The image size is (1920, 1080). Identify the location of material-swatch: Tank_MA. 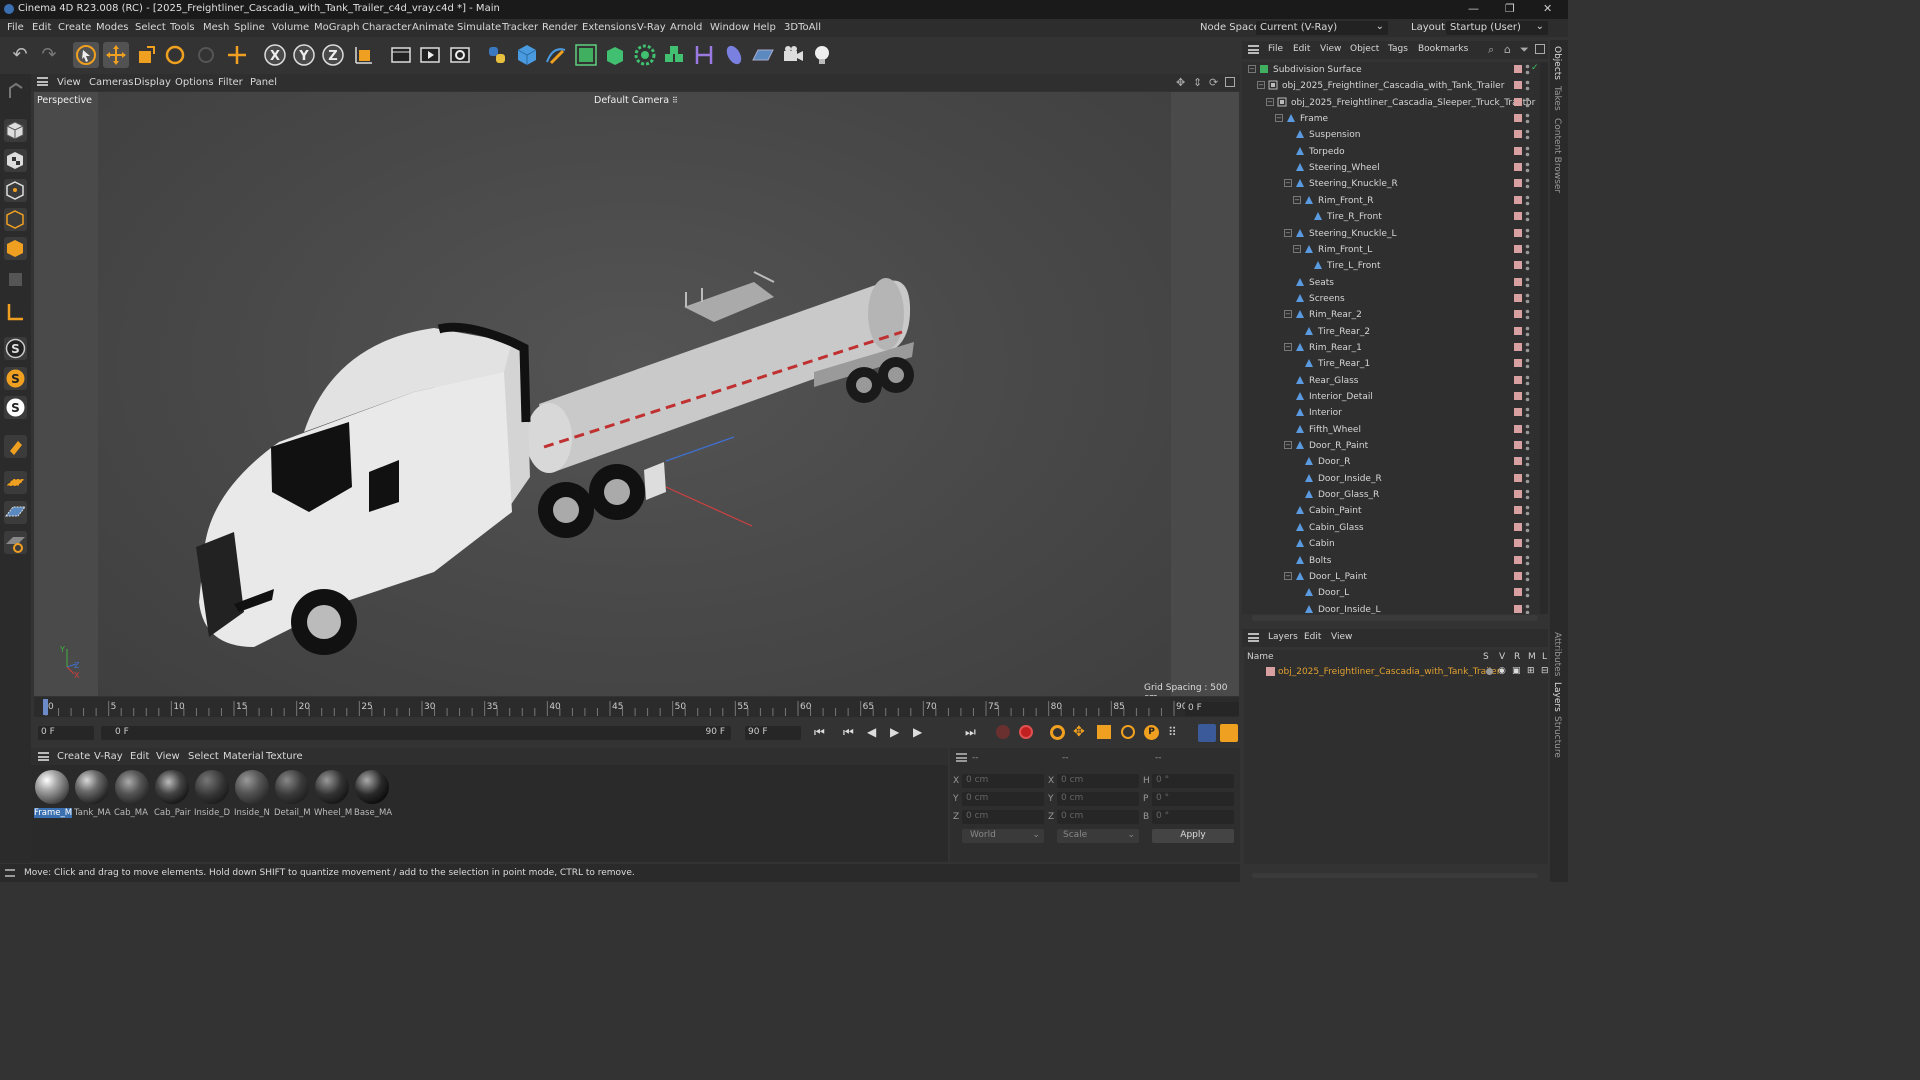
(92, 795).